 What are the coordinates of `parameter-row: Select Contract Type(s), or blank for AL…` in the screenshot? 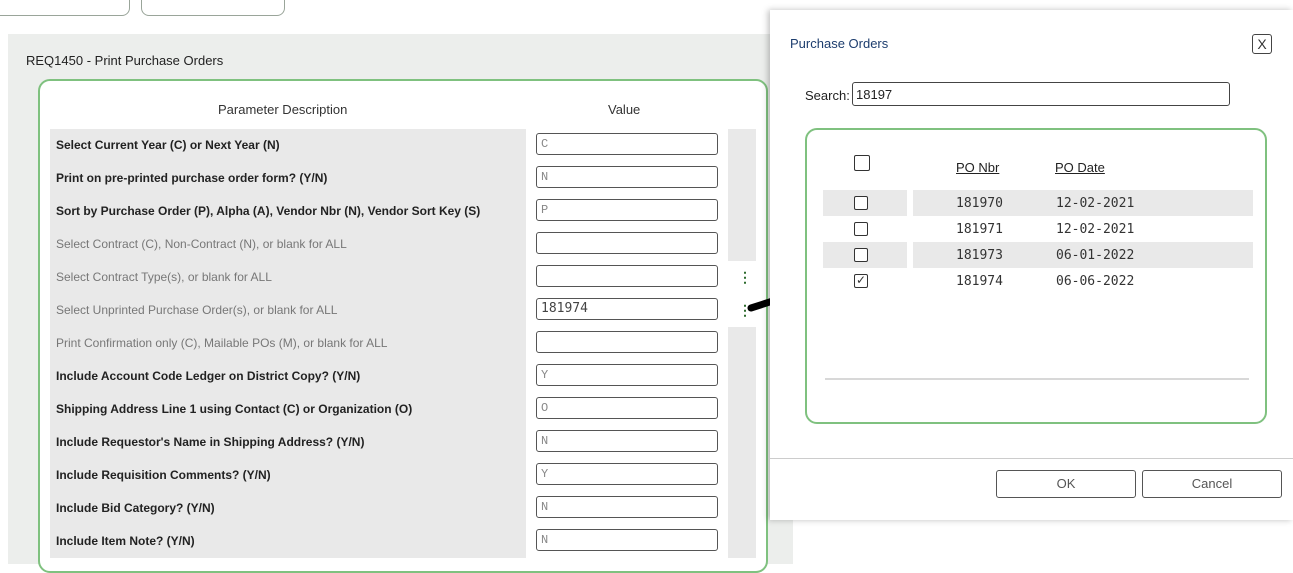 It's located at (403, 277).